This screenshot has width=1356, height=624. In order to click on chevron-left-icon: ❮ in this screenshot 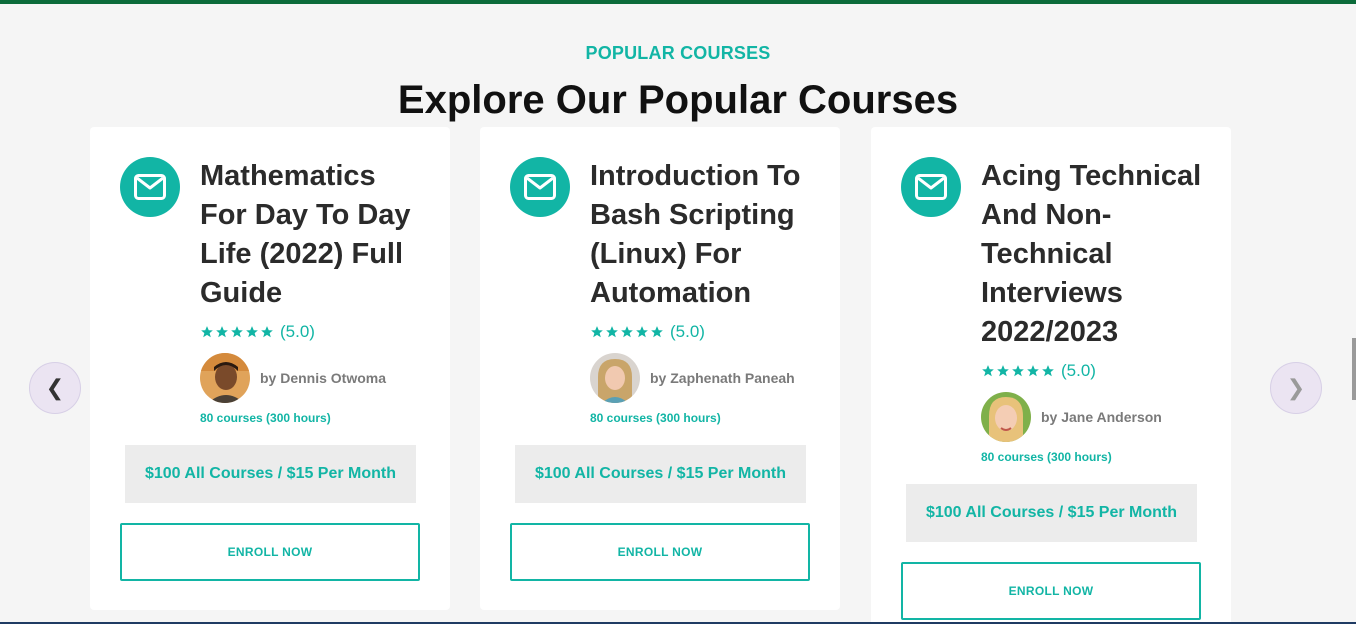, I will do `click(55, 388)`.